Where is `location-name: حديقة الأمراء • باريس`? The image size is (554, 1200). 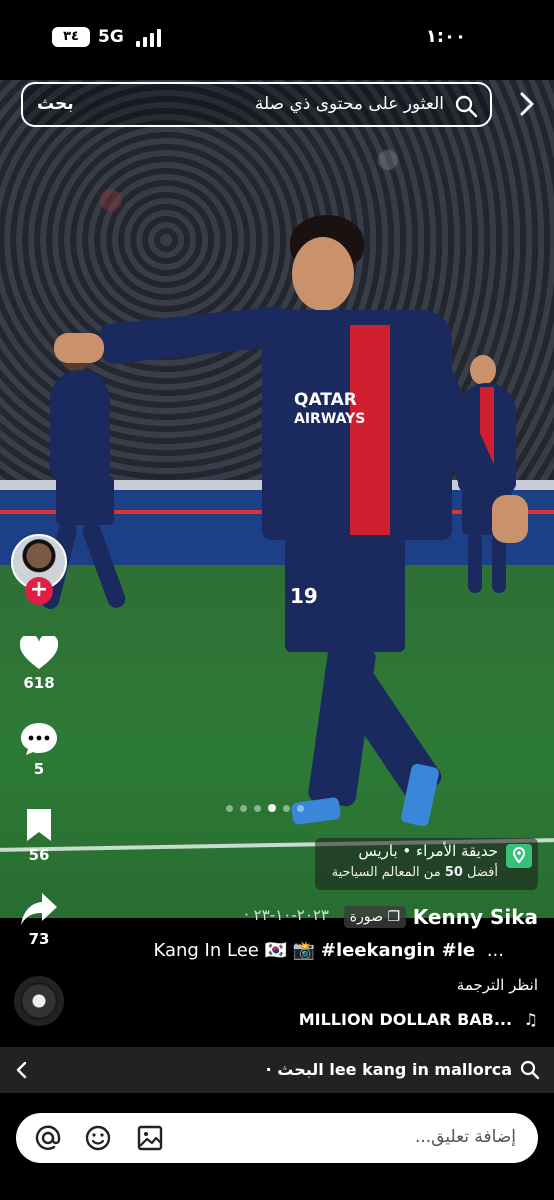
location-name: حديقة الأمراء • باريس is located at coordinates (428, 851).